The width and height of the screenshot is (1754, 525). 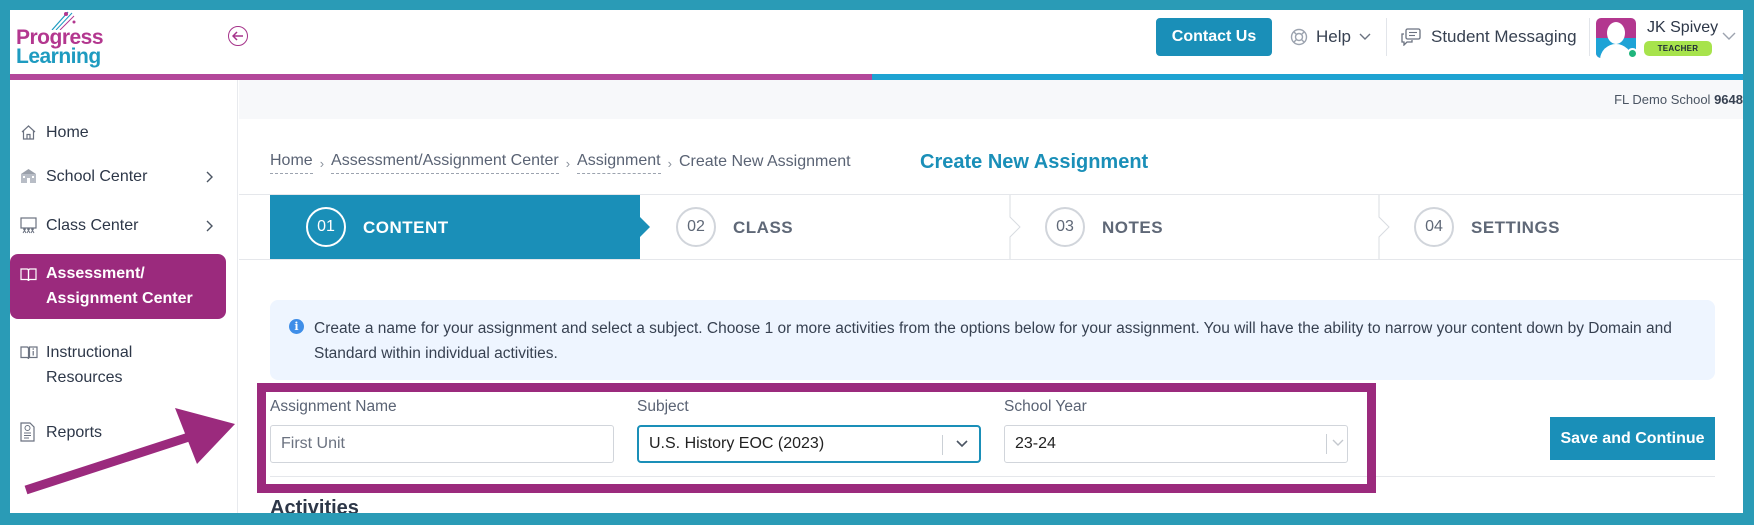 I want to click on info-icon: i, so click(x=296, y=326).